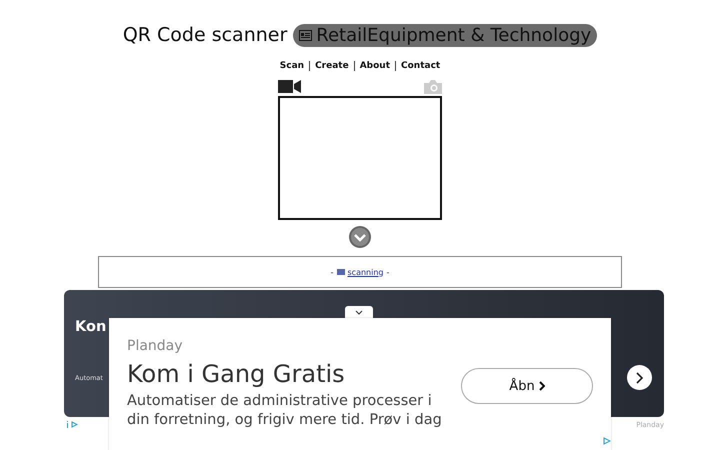 The height and width of the screenshot is (450, 720). Describe the element at coordinates (375, 66) in the screenshot. I see `nav-link: About` at that location.